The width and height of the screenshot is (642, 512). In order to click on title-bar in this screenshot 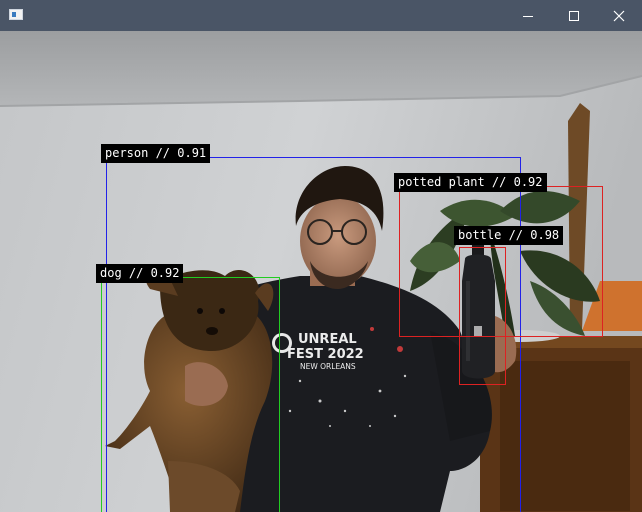, I will do `click(321, 15)`.